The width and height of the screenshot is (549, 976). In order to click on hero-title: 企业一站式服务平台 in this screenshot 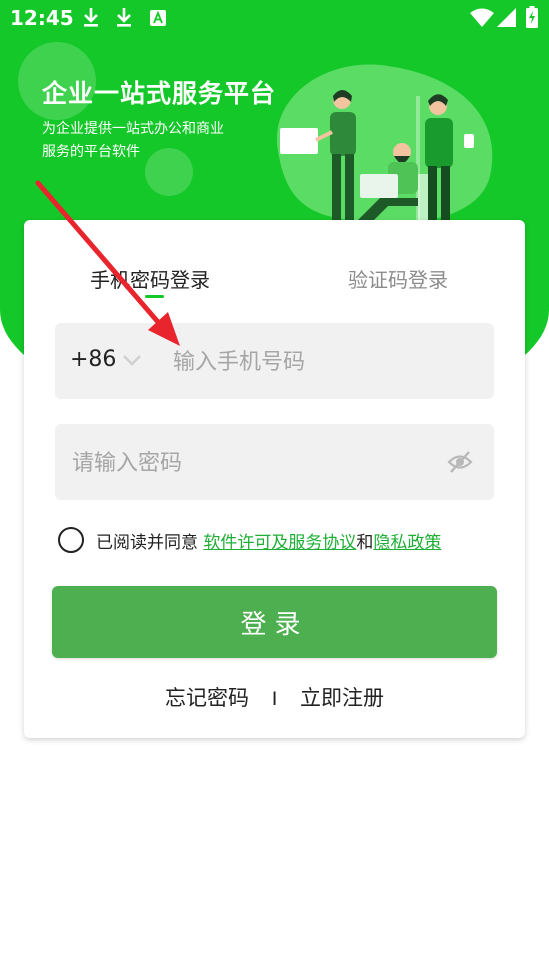, I will do `click(159, 93)`.